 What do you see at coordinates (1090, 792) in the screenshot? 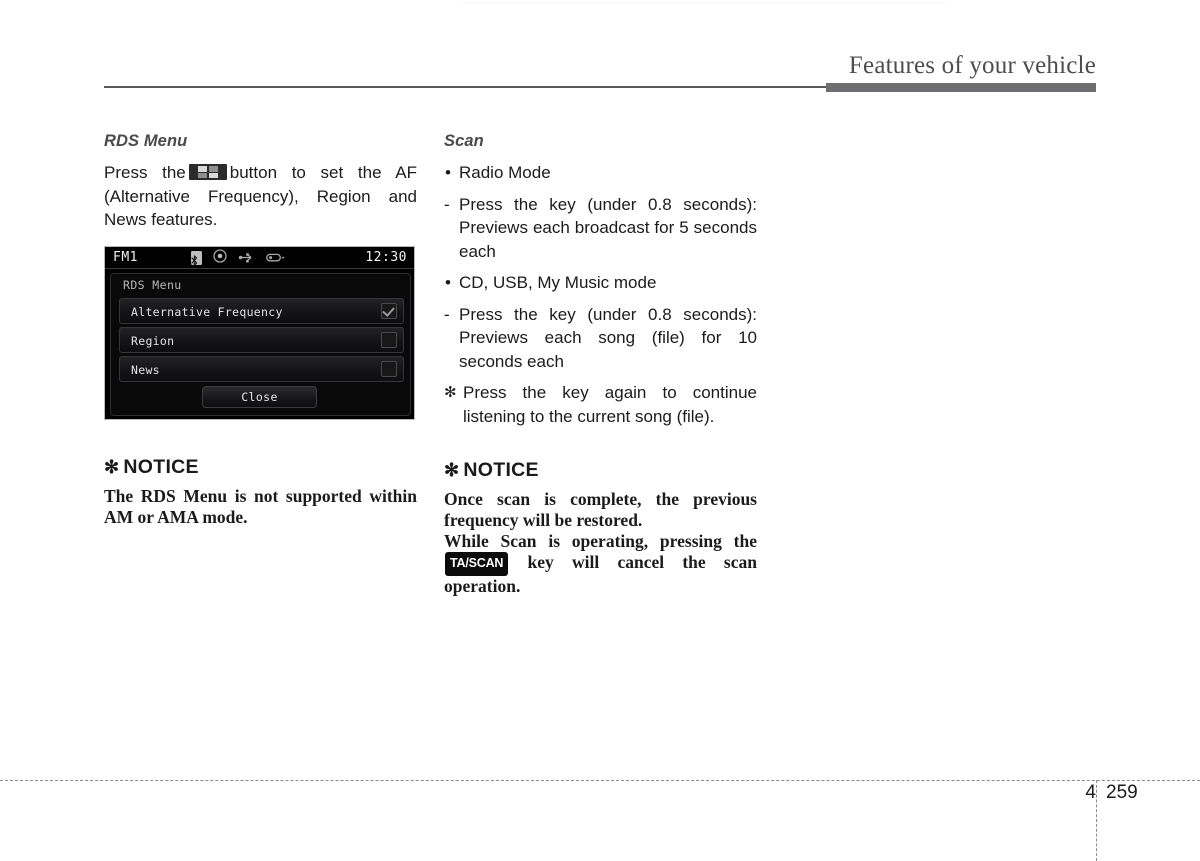
I see `chapter-number: 4` at bounding box center [1090, 792].